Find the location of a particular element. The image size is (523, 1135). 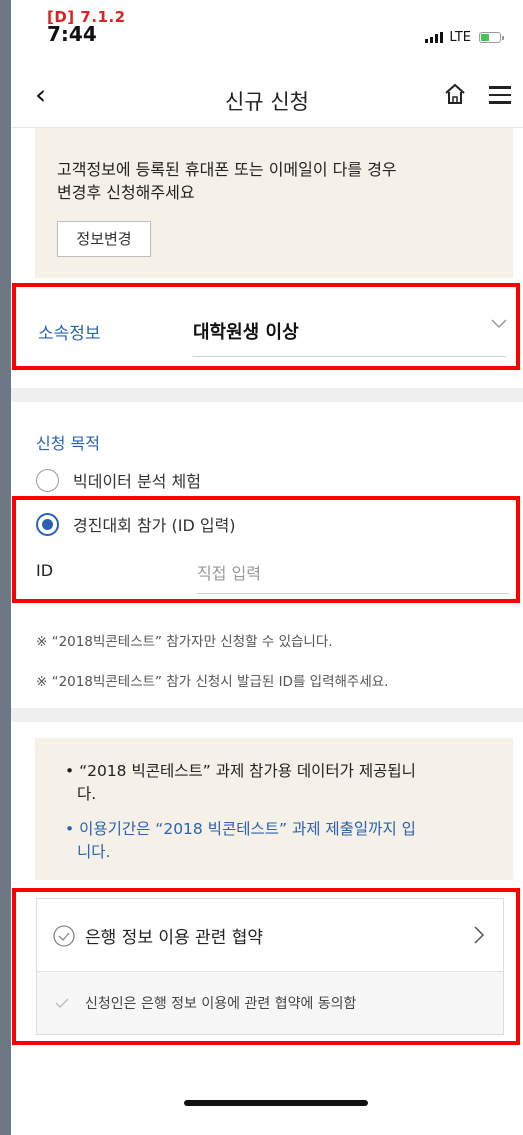

contest-id-section: 경진대회 참가 (ID 입력) ID is located at coordinates (266, 549).